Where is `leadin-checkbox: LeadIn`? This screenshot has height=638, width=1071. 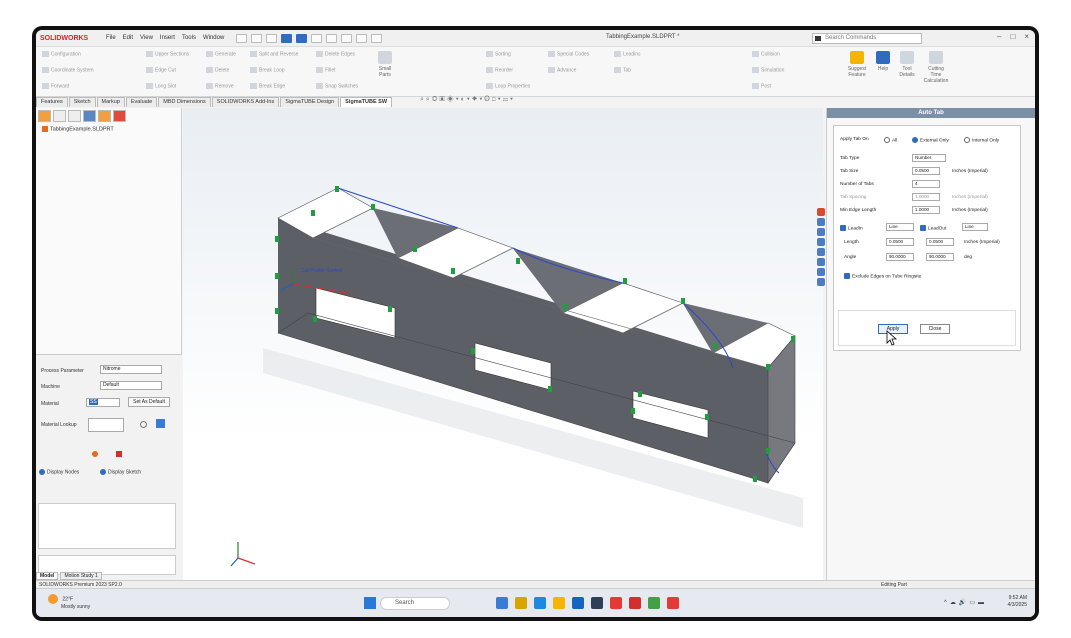
leadin-checkbox: LeadIn is located at coordinates (851, 228).